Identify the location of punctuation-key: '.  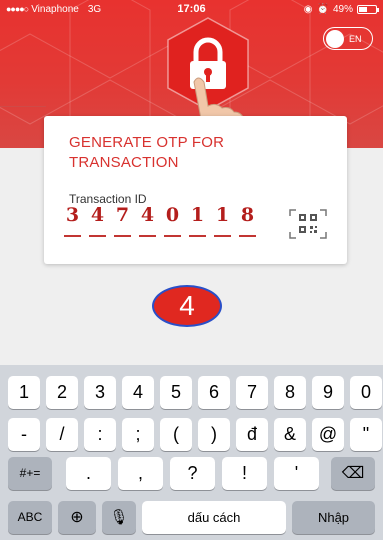
(296, 473).